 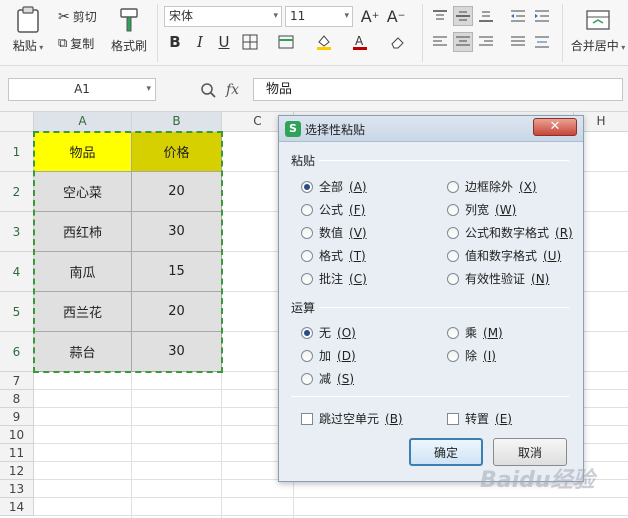 I want to click on paste-option-formulas-number-formats: 公式和数字格式 (R), so click(x=510, y=232).